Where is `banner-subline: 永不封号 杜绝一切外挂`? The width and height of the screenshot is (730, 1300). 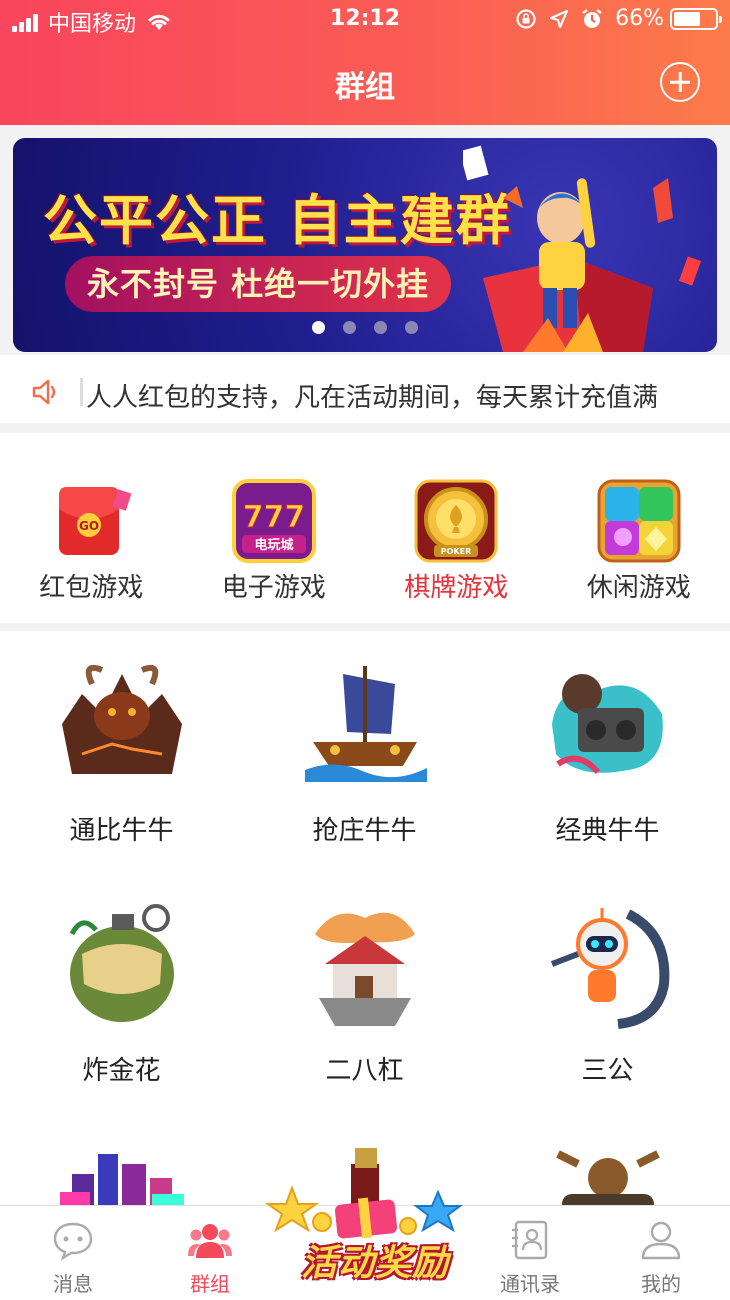 banner-subline: 永不封号 杜绝一切外挂 is located at coordinates (258, 284).